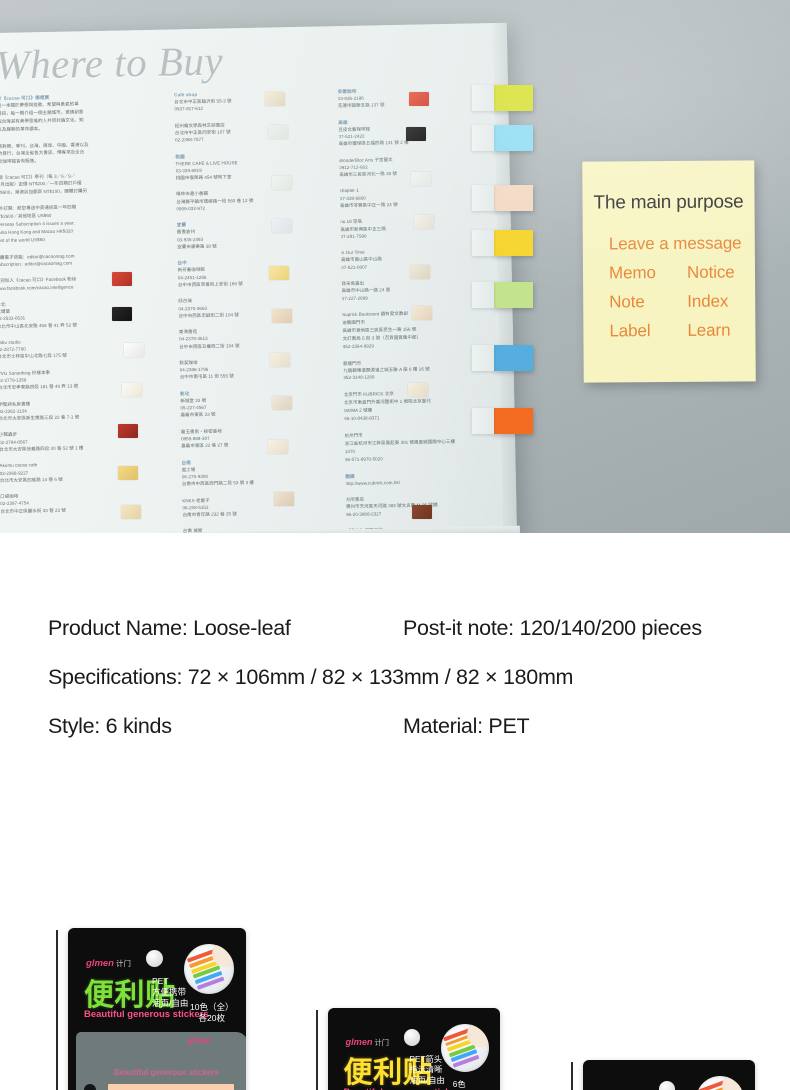 The image size is (790, 1090). I want to click on insert-brand: glmen, so click(200, 1040).